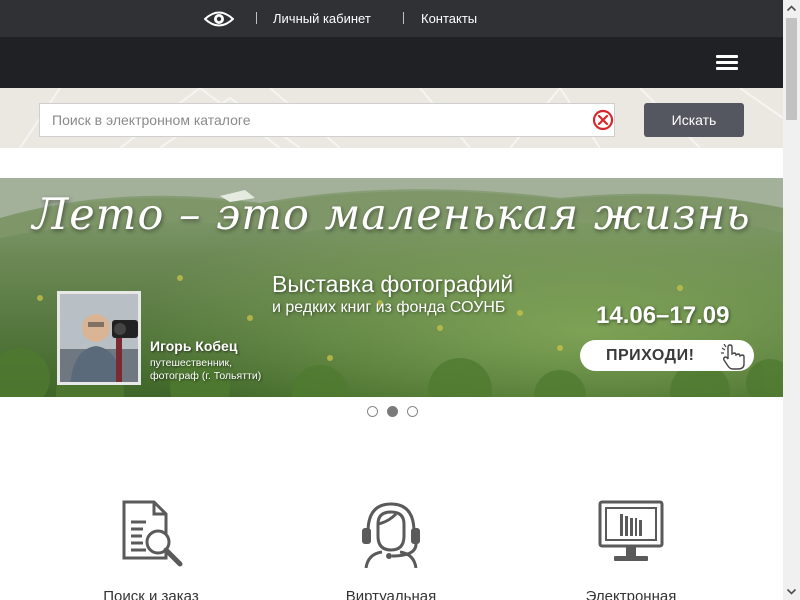 The height and width of the screenshot is (600, 800). What do you see at coordinates (449, 18) in the screenshot?
I see `contacts-link: Контакты` at bounding box center [449, 18].